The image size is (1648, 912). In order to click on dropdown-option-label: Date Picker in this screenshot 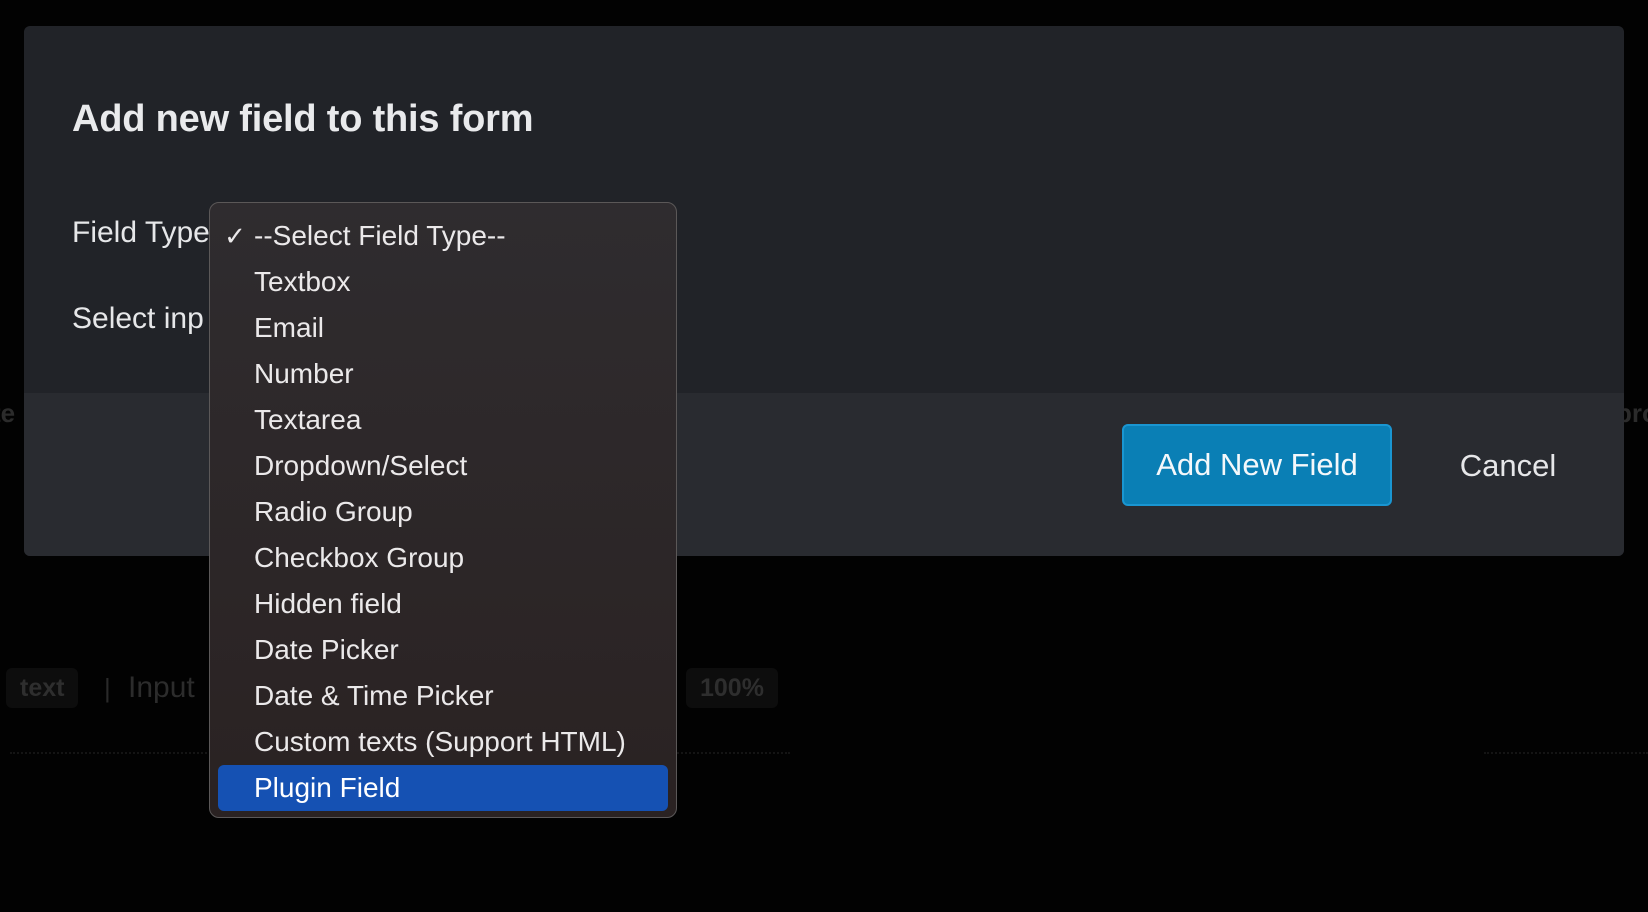, I will do `click(326, 649)`.